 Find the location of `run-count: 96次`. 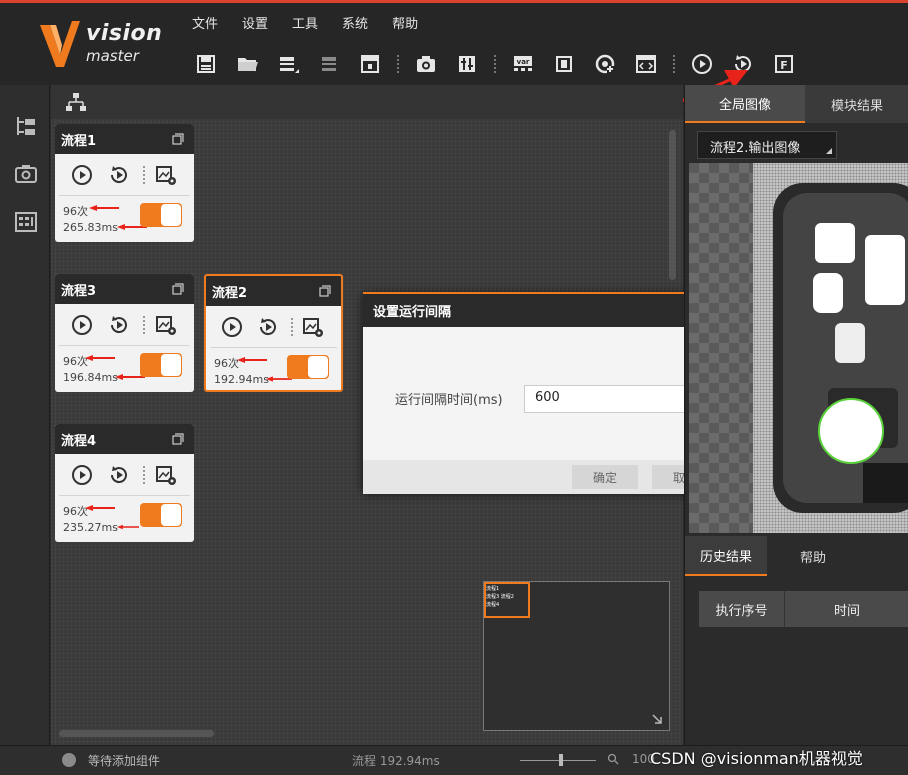

run-count: 96次 is located at coordinates (75, 211).